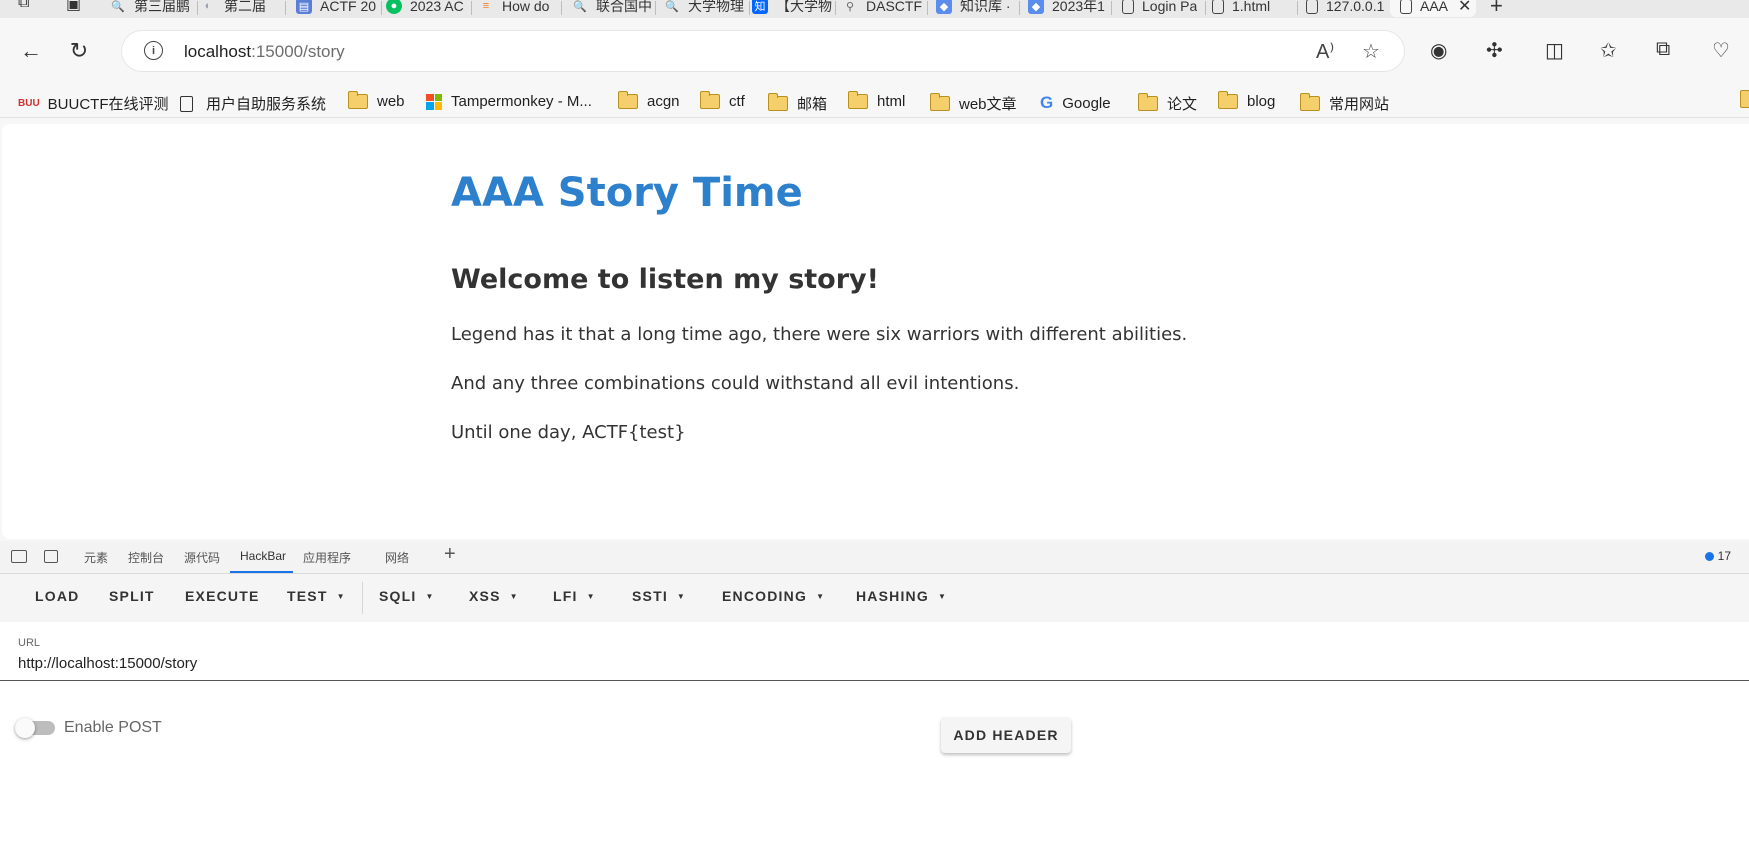 This screenshot has height=865, width=1749. I want to click on devtools-tab-console: 控制台, so click(146, 557).